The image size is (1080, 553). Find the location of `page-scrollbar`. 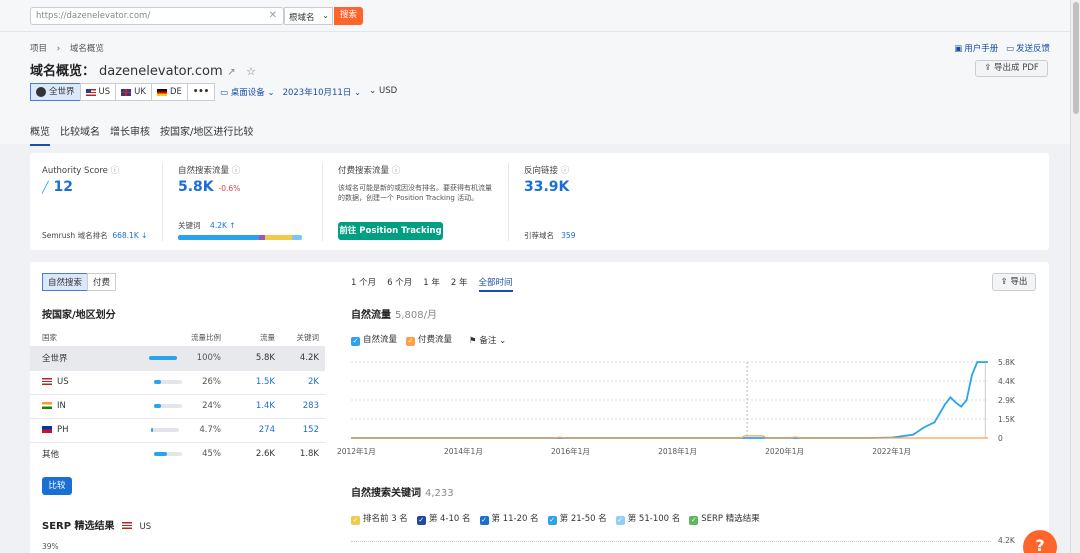

page-scrollbar is located at coordinates (1075, 276).